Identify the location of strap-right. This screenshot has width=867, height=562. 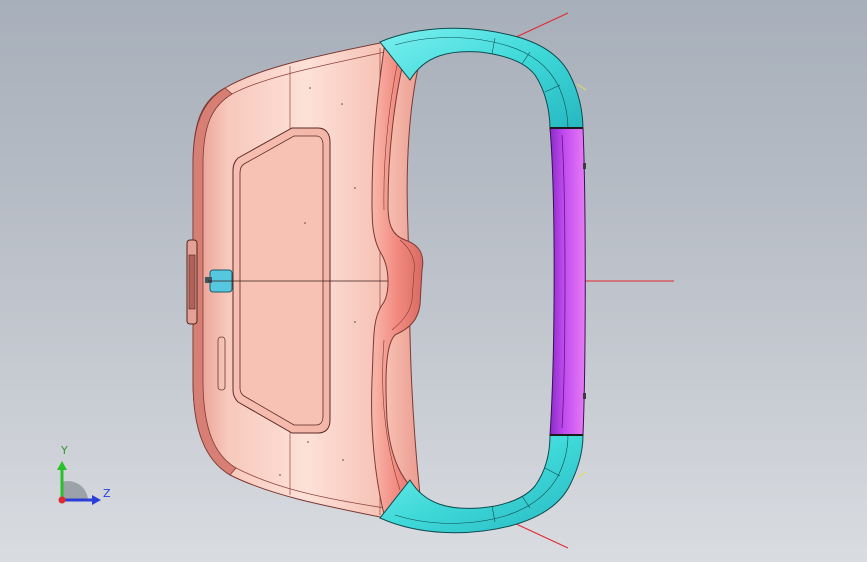
(567, 281).